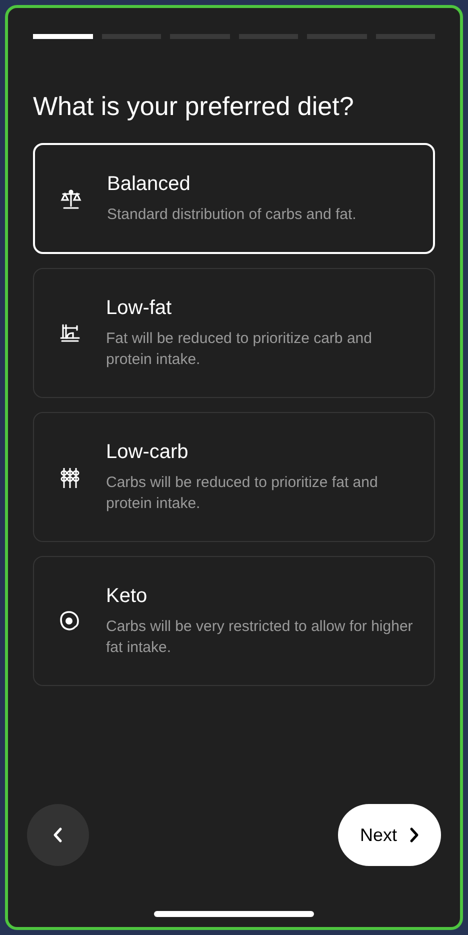 The height and width of the screenshot is (935, 468). What do you see at coordinates (70, 333) in the screenshot?
I see `stand-icon` at bounding box center [70, 333].